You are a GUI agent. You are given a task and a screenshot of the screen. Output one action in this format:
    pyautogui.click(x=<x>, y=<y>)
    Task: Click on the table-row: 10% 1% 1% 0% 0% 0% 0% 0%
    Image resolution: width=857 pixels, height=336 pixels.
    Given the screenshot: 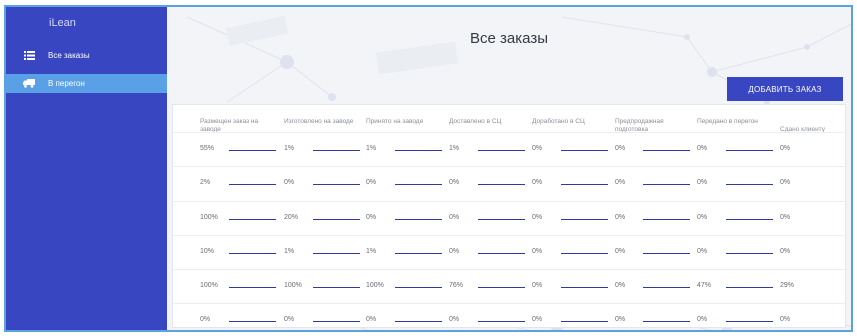 What is the action you would take?
    pyautogui.click(x=509, y=252)
    